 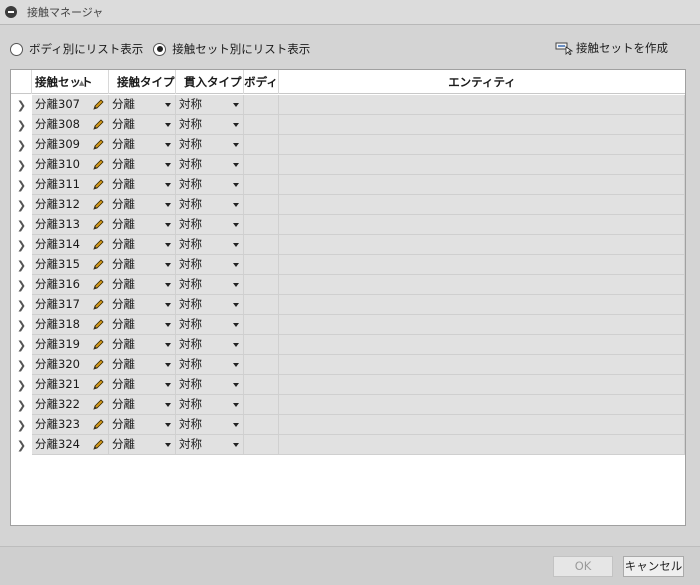 What do you see at coordinates (70, 345) in the screenshot?
I see `contact-set-name-cell: 分離319` at bounding box center [70, 345].